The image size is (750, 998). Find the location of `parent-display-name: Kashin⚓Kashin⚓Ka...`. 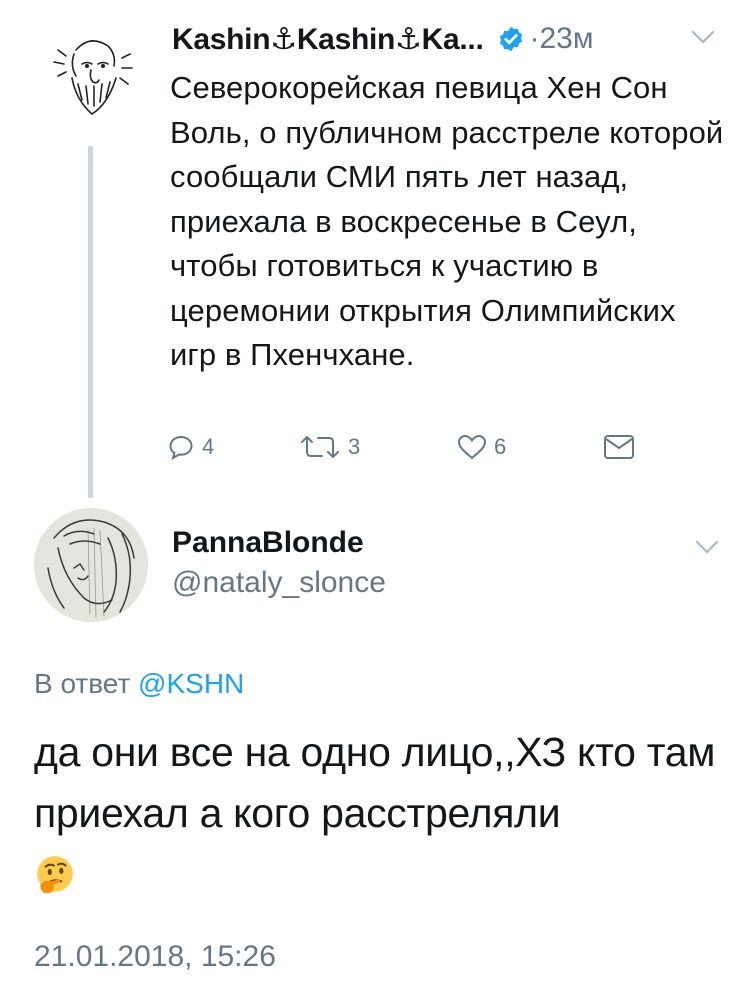

parent-display-name: Kashin⚓Kashin⚓Ka... is located at coordinates (328, 39).